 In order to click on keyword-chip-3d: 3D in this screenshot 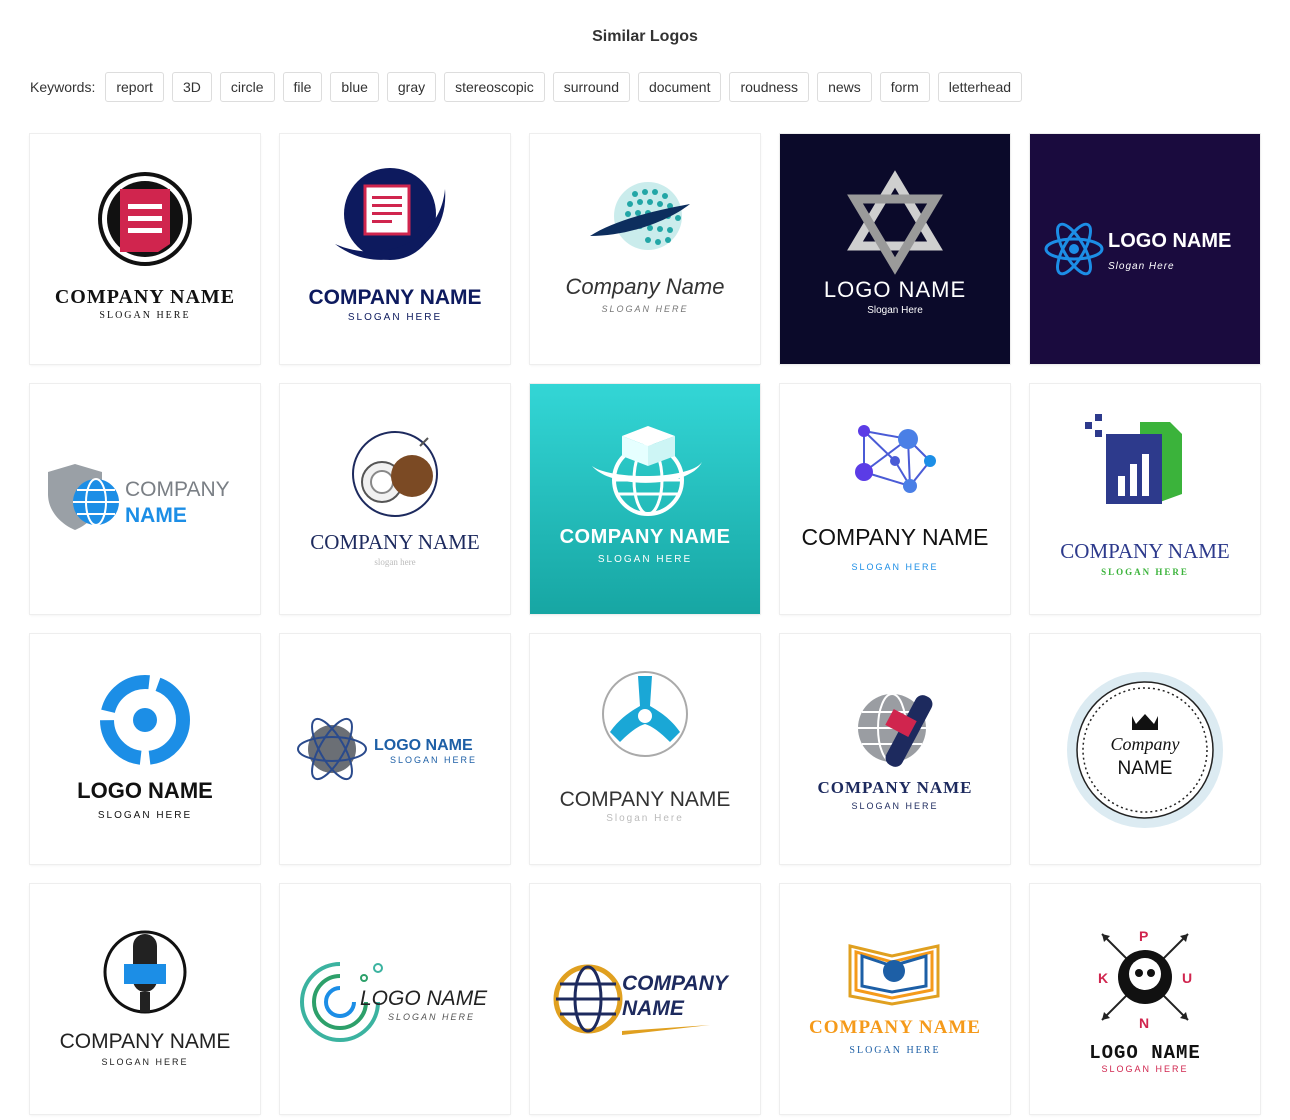, I will do `click(191, 87)`.